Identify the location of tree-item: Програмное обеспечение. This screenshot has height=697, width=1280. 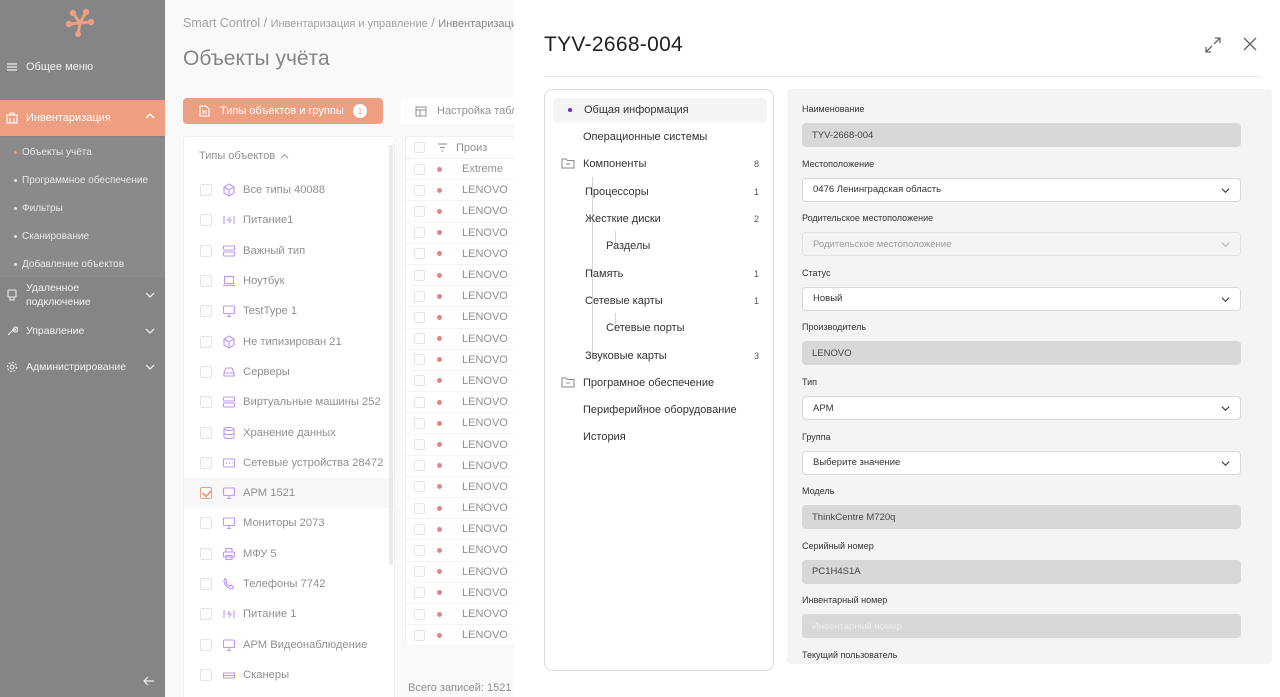
(659, 383).